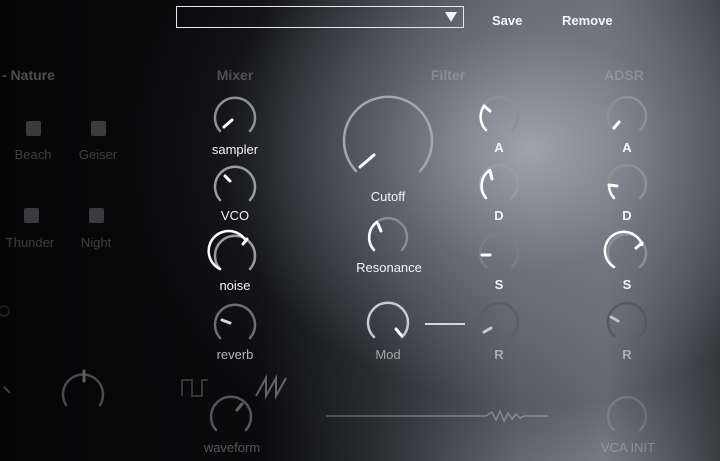 Image resolution: width=720 pixels, height=461 pixels. I want to click on filter-decay-knob, so click(499, 183).